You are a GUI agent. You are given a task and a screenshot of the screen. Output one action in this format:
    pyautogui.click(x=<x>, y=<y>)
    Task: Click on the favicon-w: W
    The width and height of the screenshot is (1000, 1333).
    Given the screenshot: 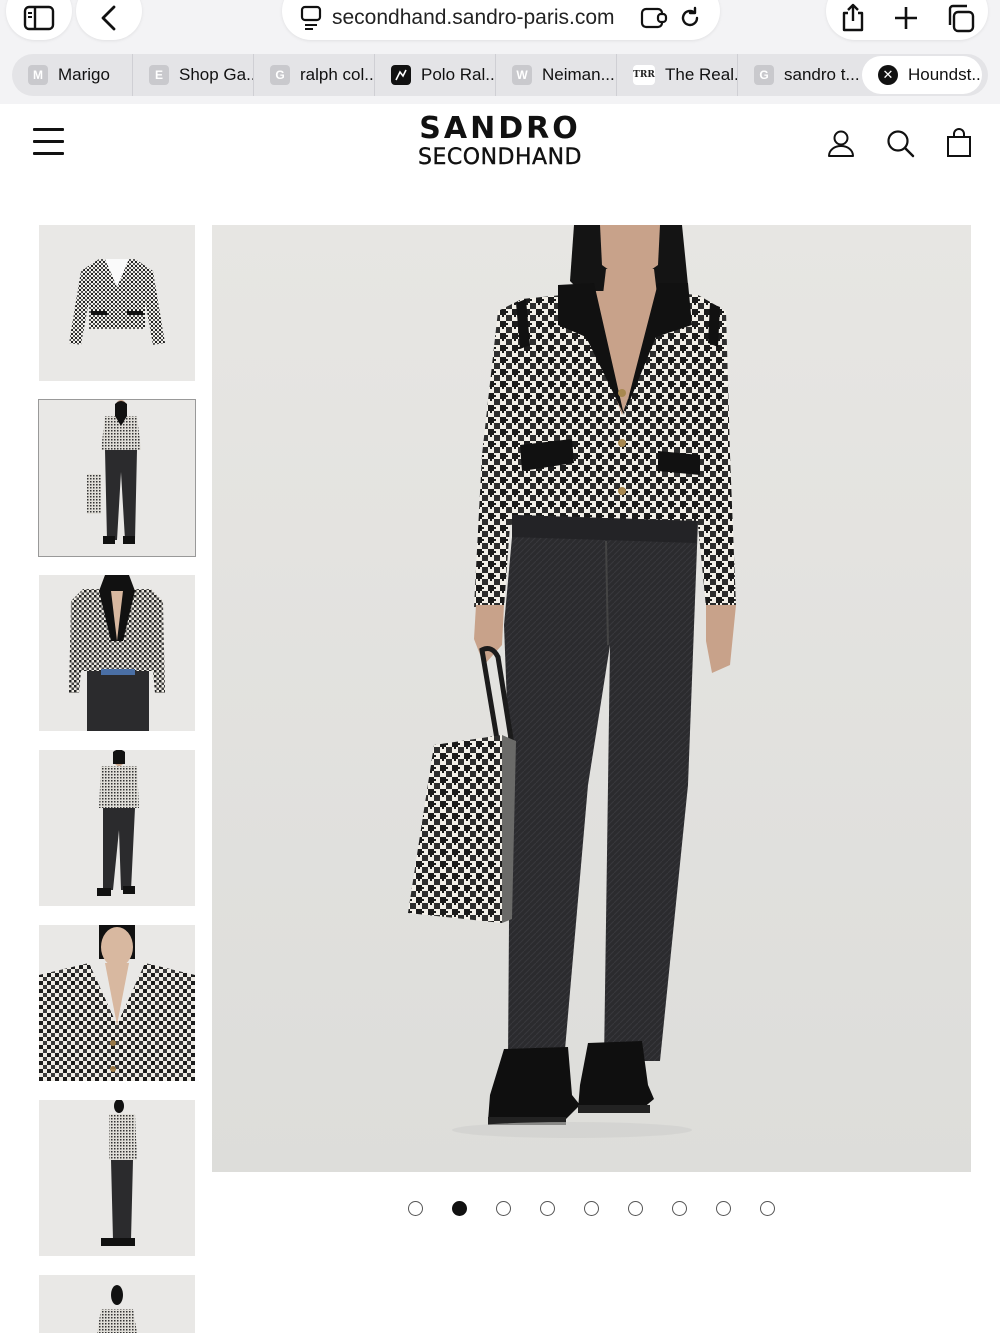 What is the action you would take?
    pyautogui.click(x=522, y=75)
    